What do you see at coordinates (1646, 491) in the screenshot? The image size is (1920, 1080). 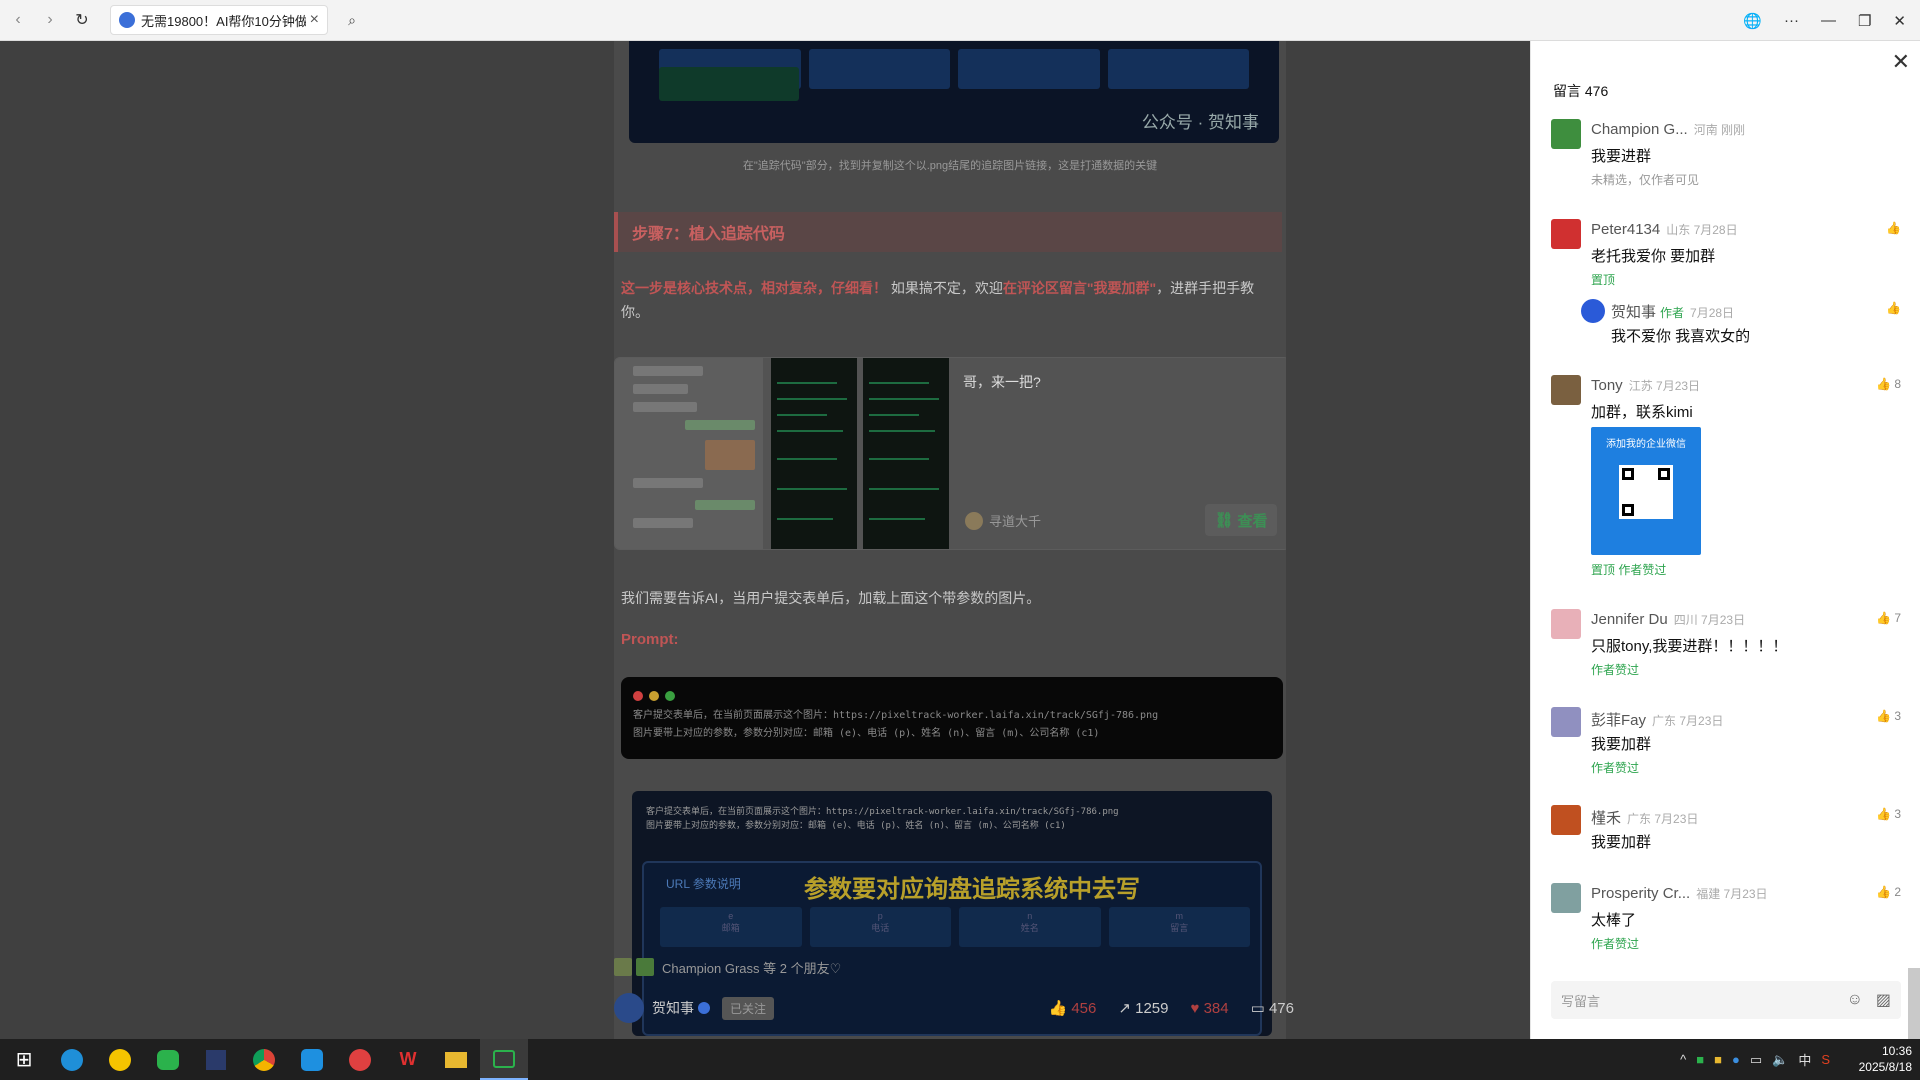 I see `qr-code-image: 添加我的企业微信` at bounding box center [1646, 491].